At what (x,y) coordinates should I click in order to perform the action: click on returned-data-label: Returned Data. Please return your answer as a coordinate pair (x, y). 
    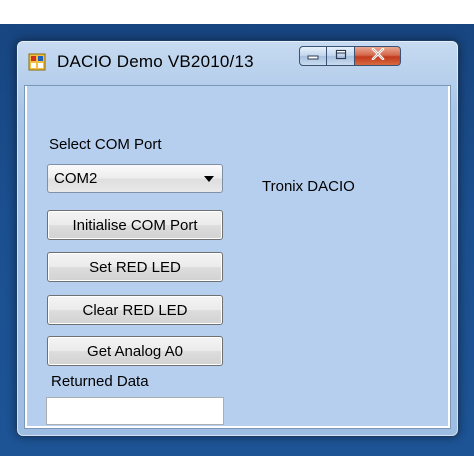
    Looking at the image, I should click on (100, 381).